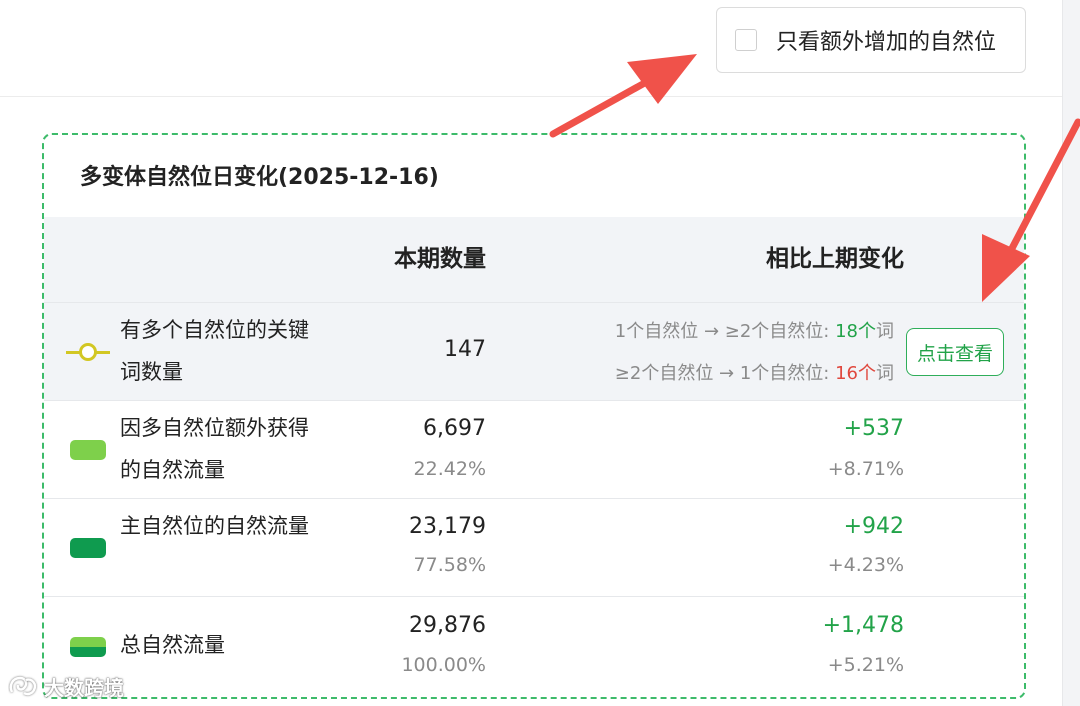 The image size is (1080, 706). What do you see at coordinates (1071, 353) in the screenshot?
I see `scrollbar-track` at bounding box center [1071, 353].